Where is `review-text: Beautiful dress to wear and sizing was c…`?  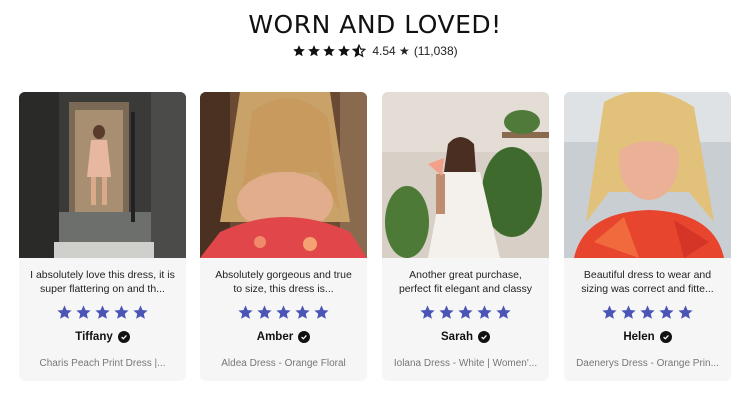
review-text: Beautiful dress to wear and sizing was c… is located at coordinates (647, 282).